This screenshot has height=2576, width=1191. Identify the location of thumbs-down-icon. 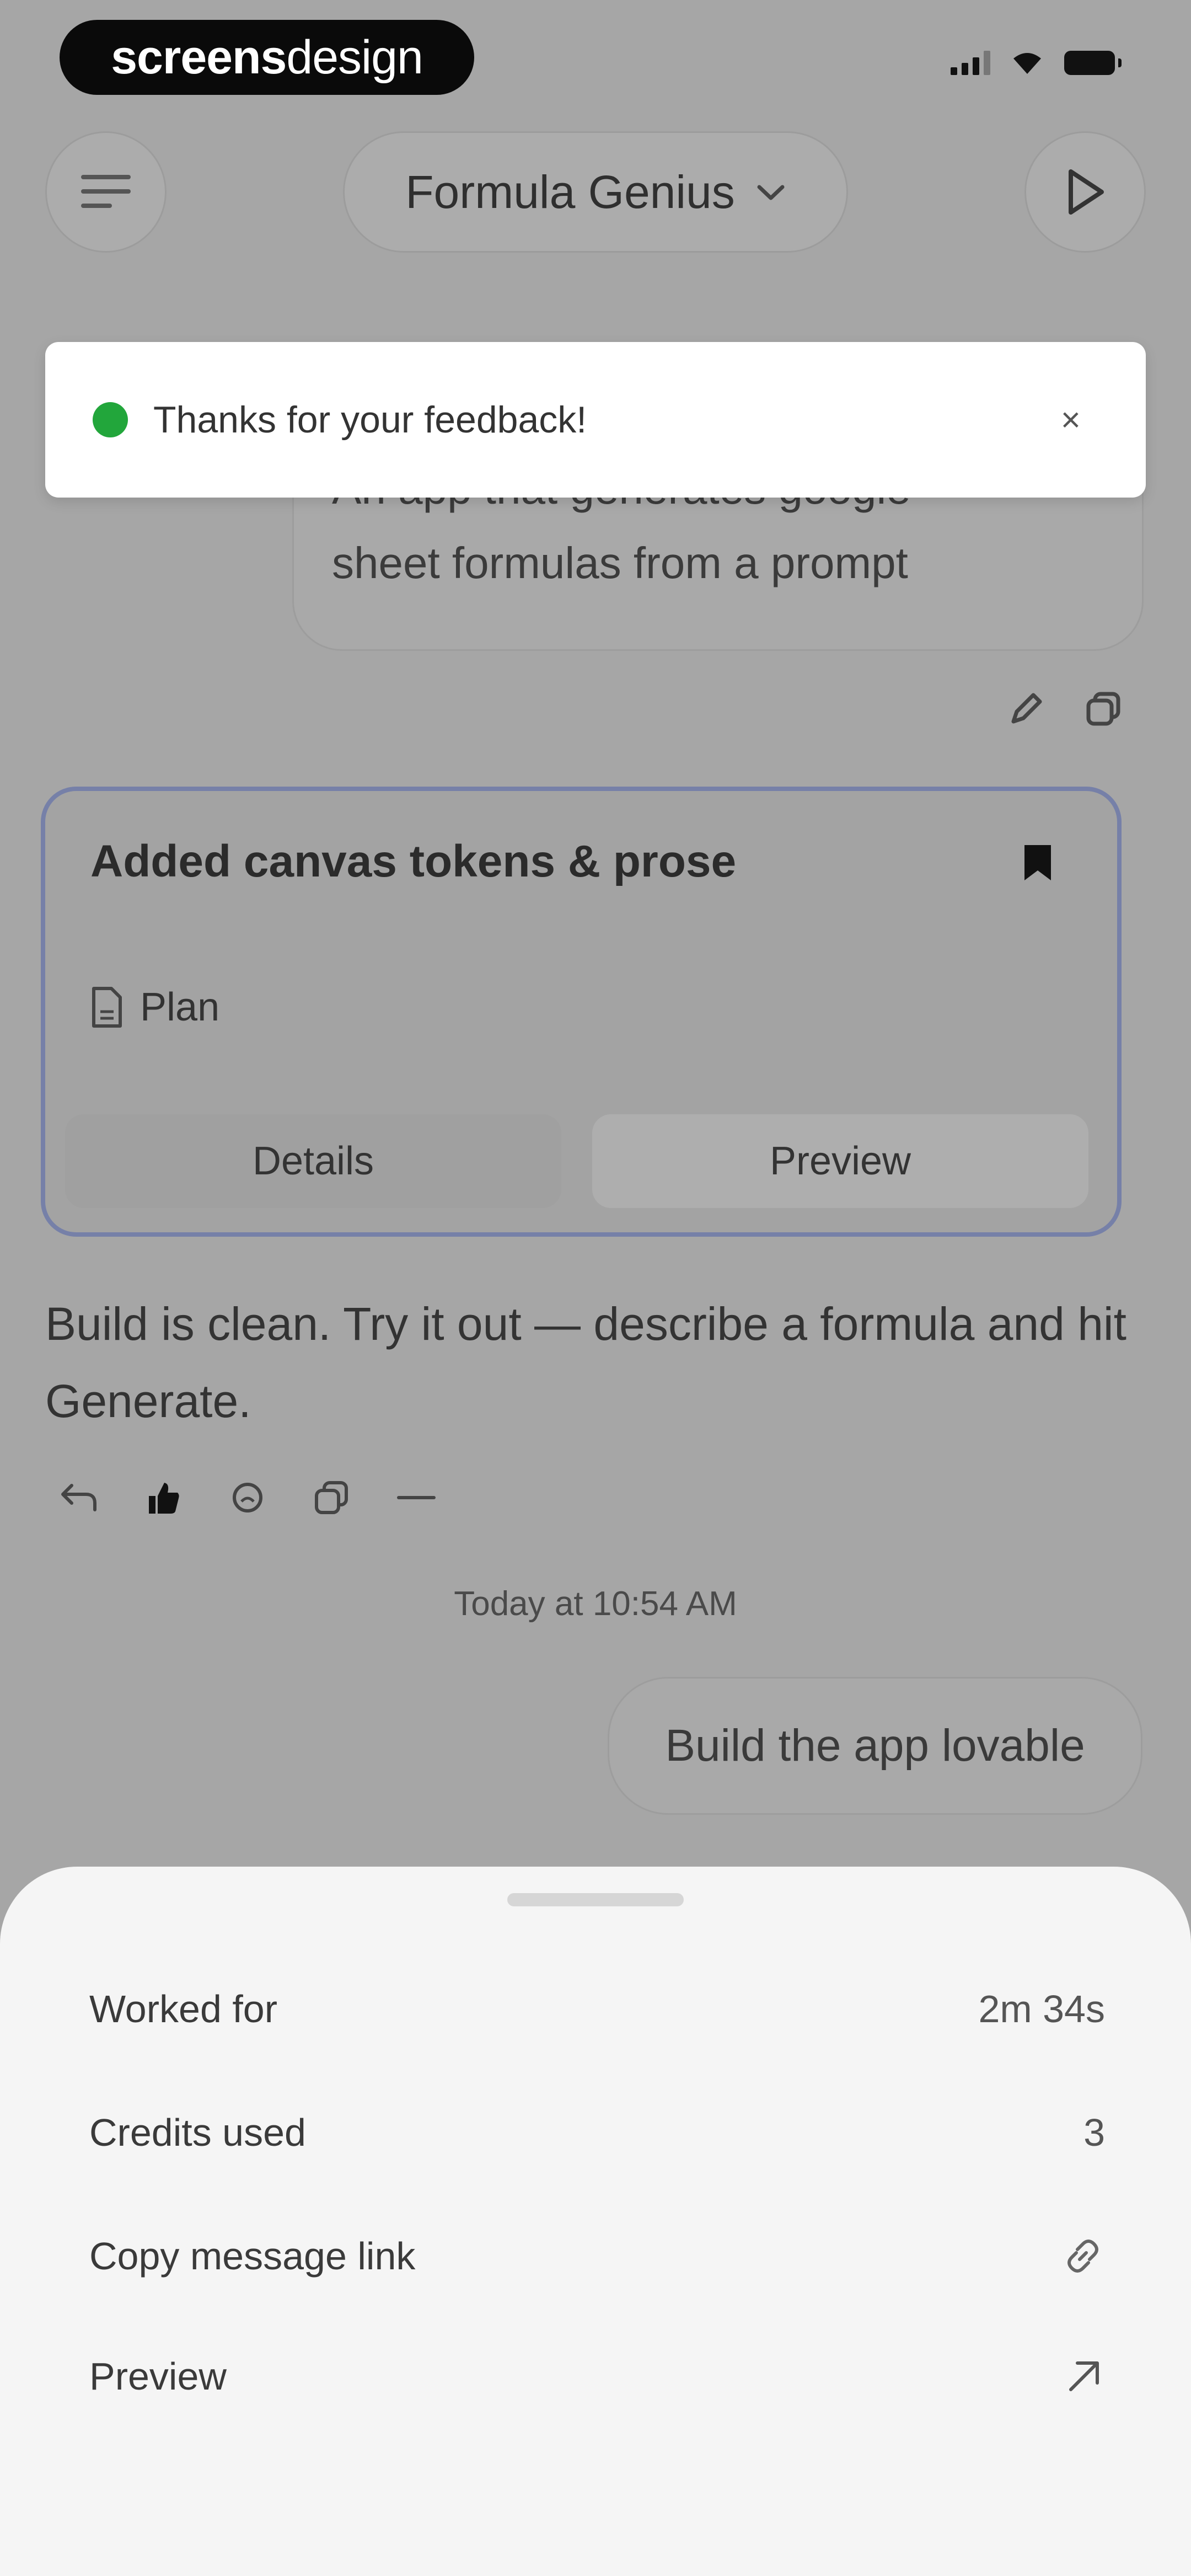
(248, 1497).